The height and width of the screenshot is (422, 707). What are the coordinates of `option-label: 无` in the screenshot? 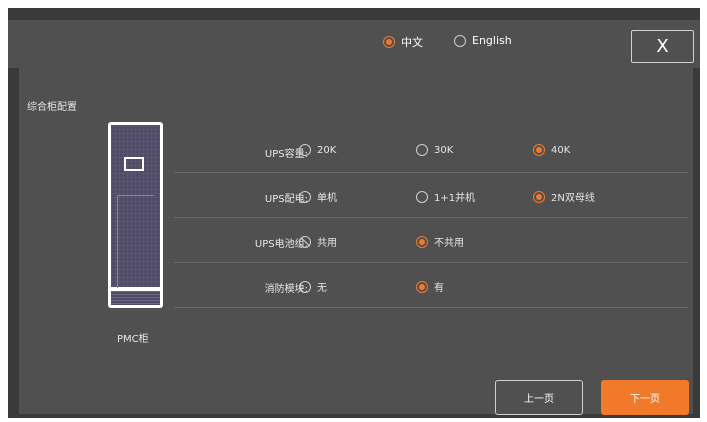 It's located at (322, 288).